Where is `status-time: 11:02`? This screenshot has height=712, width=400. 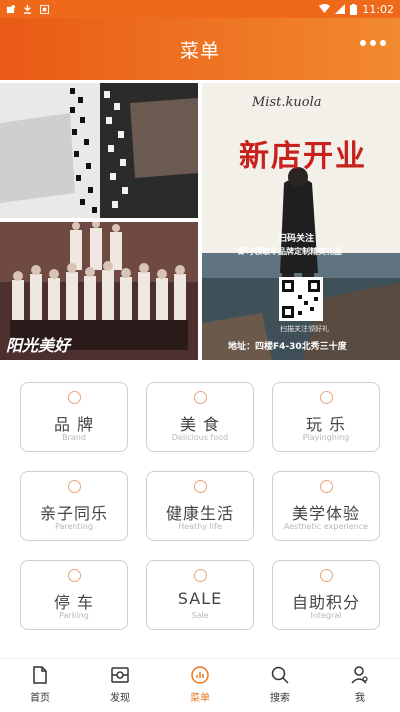
status-time: 11:02 is located at coordinates (378, 9).